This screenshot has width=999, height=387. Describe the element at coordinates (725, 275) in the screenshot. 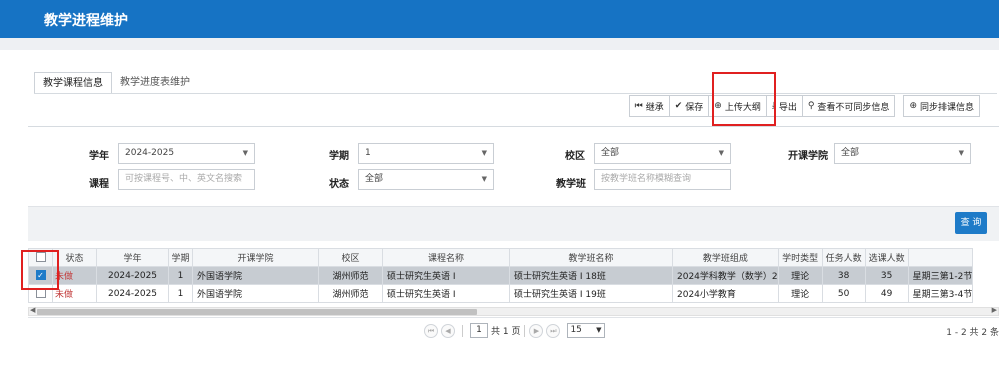

I see `table-cell: 2024学科教学（数学）2` at that location.